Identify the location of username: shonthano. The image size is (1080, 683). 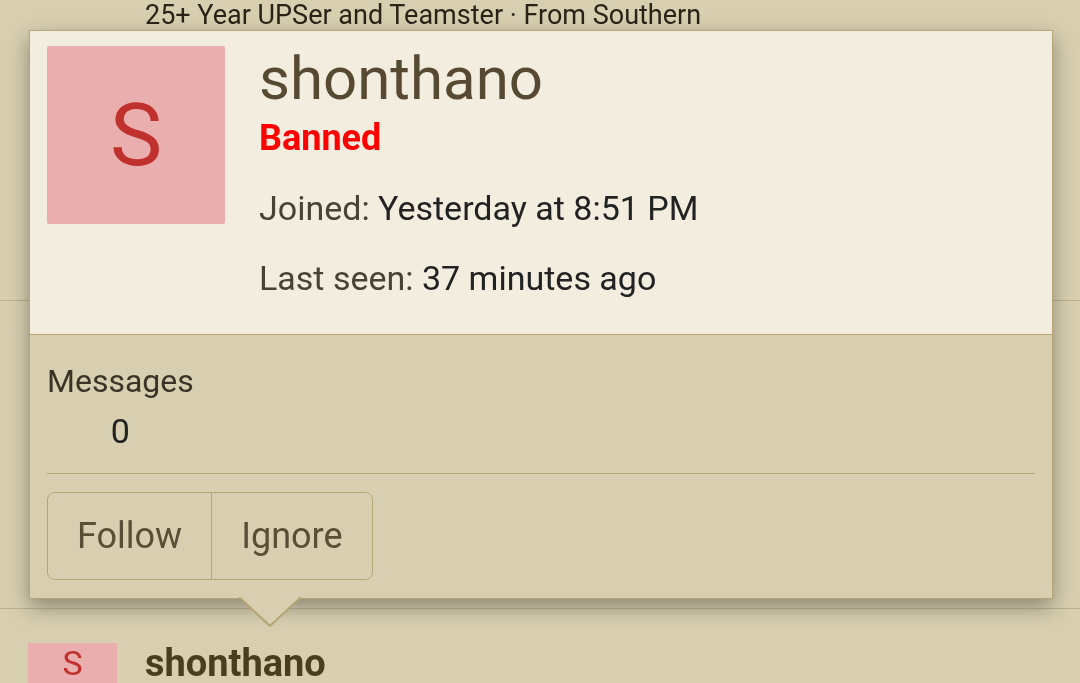
(479, 79).